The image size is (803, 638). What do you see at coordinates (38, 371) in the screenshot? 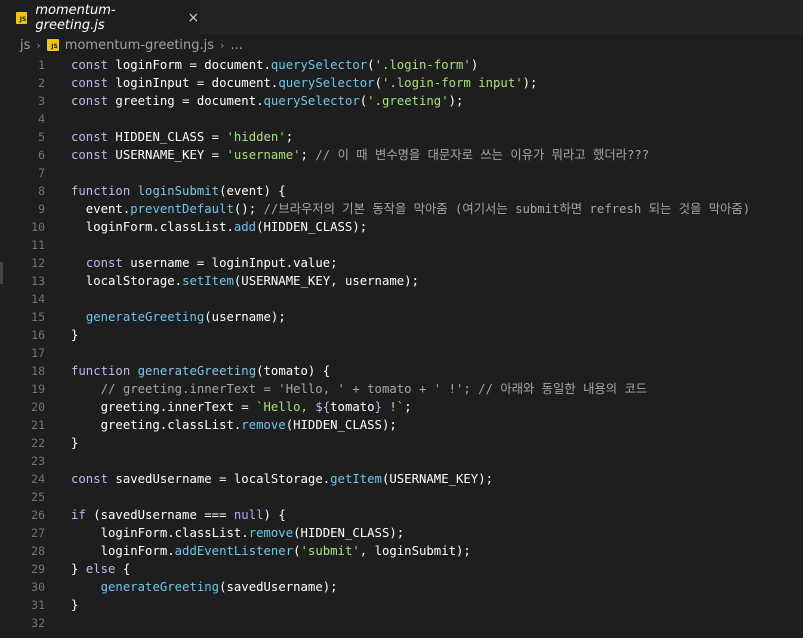
I see `line-number: 18` at bounding box center [38, 371].